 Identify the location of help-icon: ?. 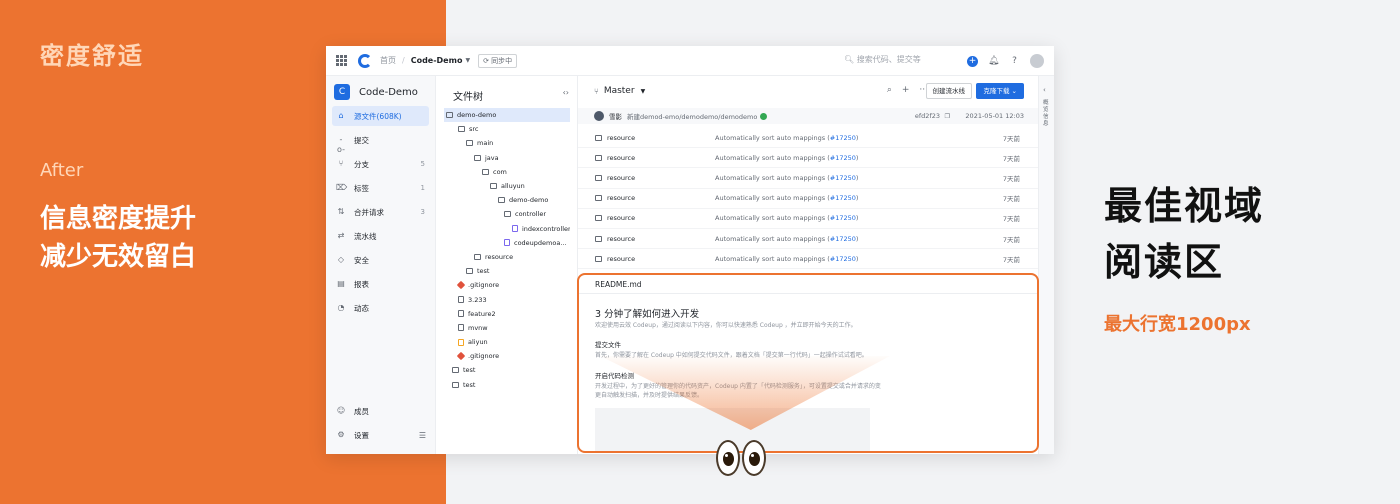
(1014, 61).